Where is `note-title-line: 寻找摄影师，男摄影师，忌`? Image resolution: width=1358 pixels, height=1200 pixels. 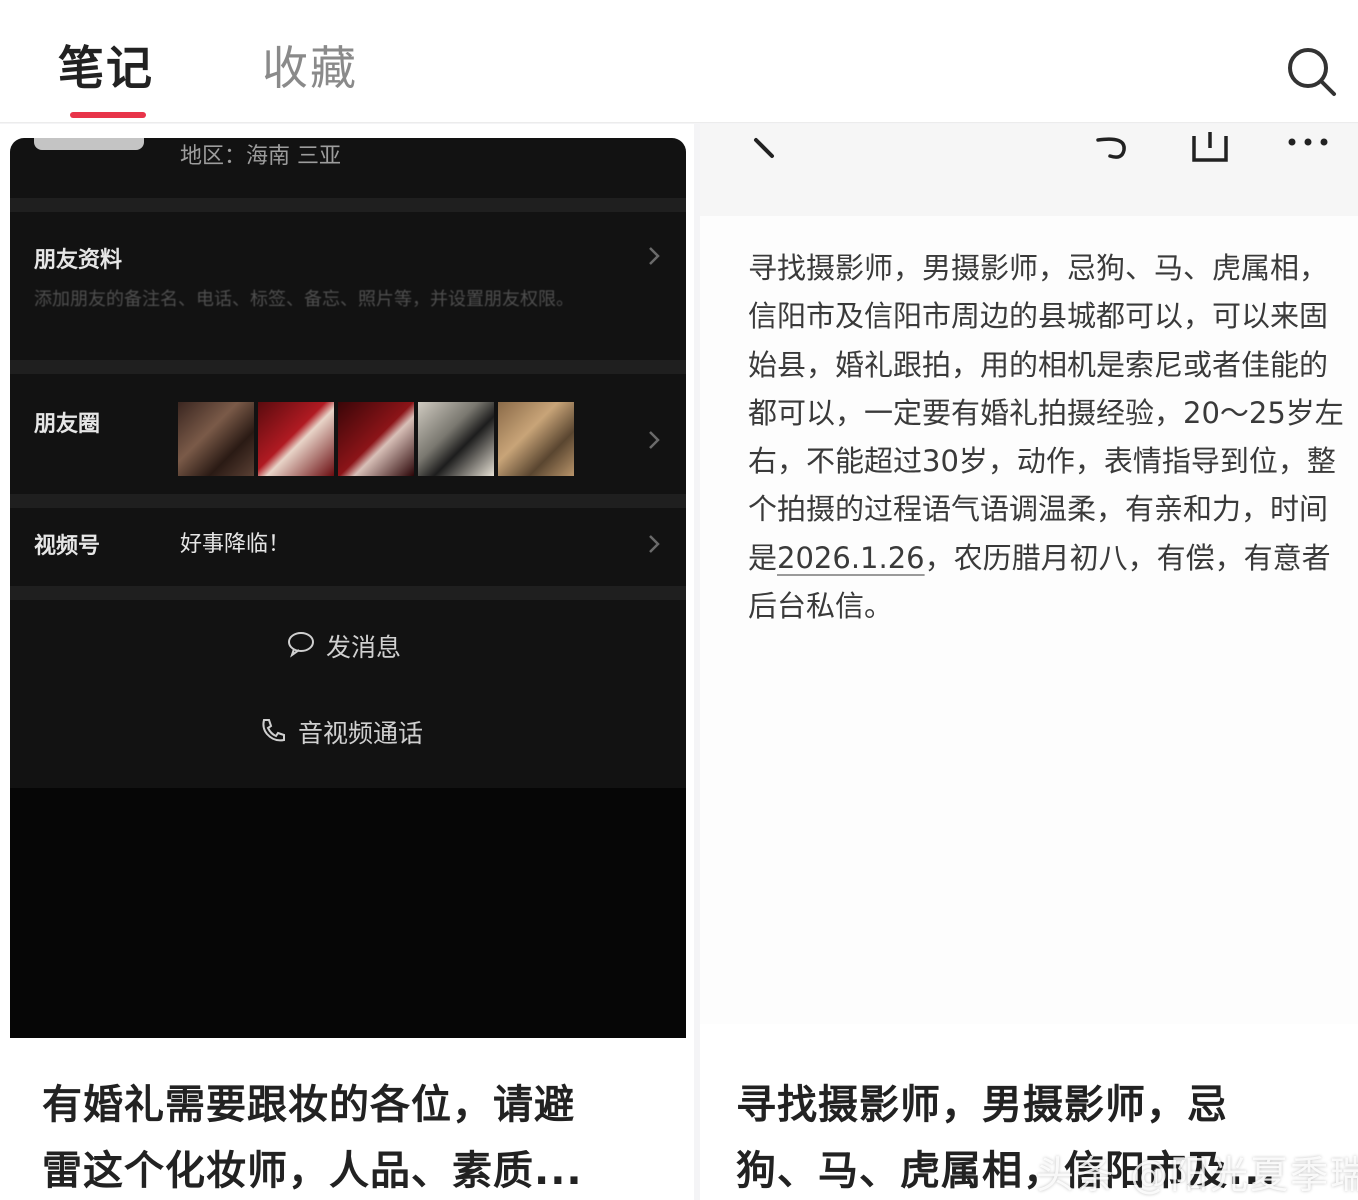 note-title-line: 寻找摄影师，男摄影师，忌 is located at coordinates (982, 1105).